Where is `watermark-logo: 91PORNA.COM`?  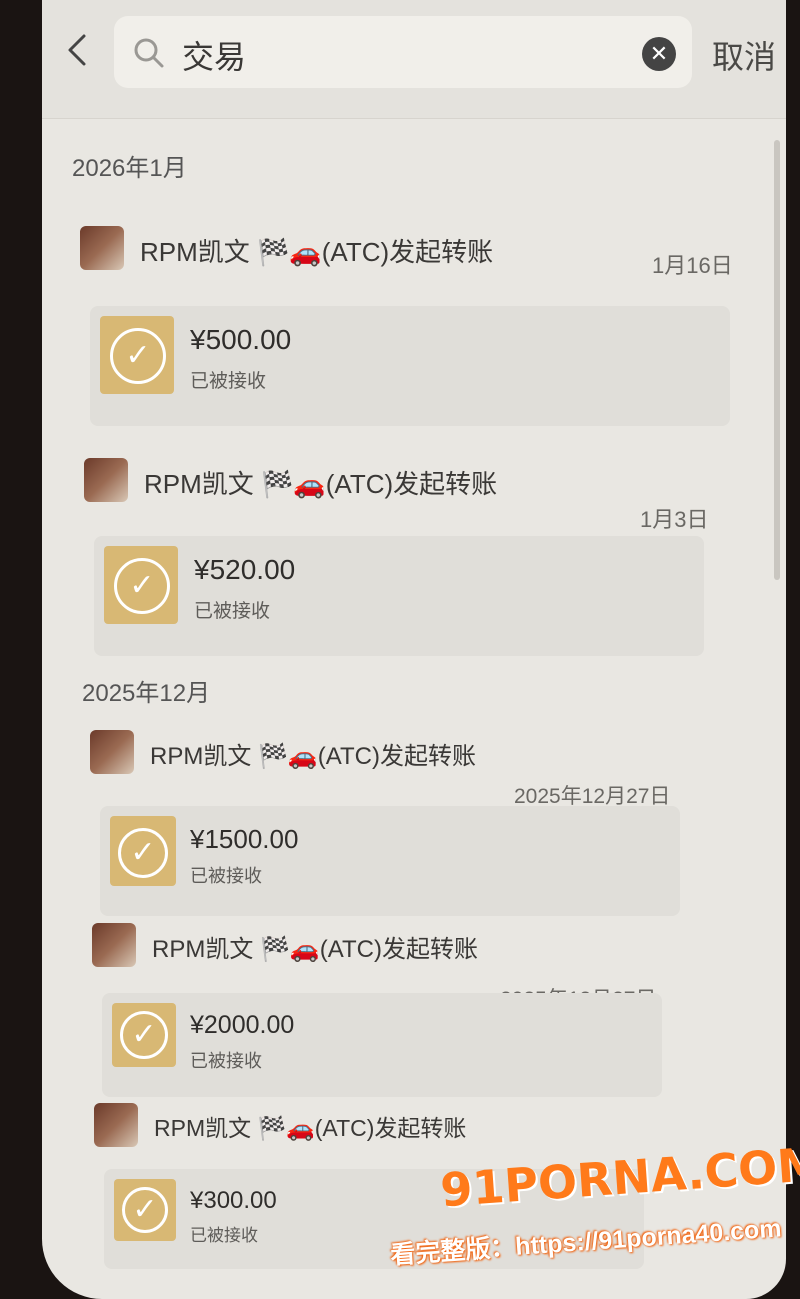
watermark-logo: 91PORNA.COM is located at coordinates (619, 1177).